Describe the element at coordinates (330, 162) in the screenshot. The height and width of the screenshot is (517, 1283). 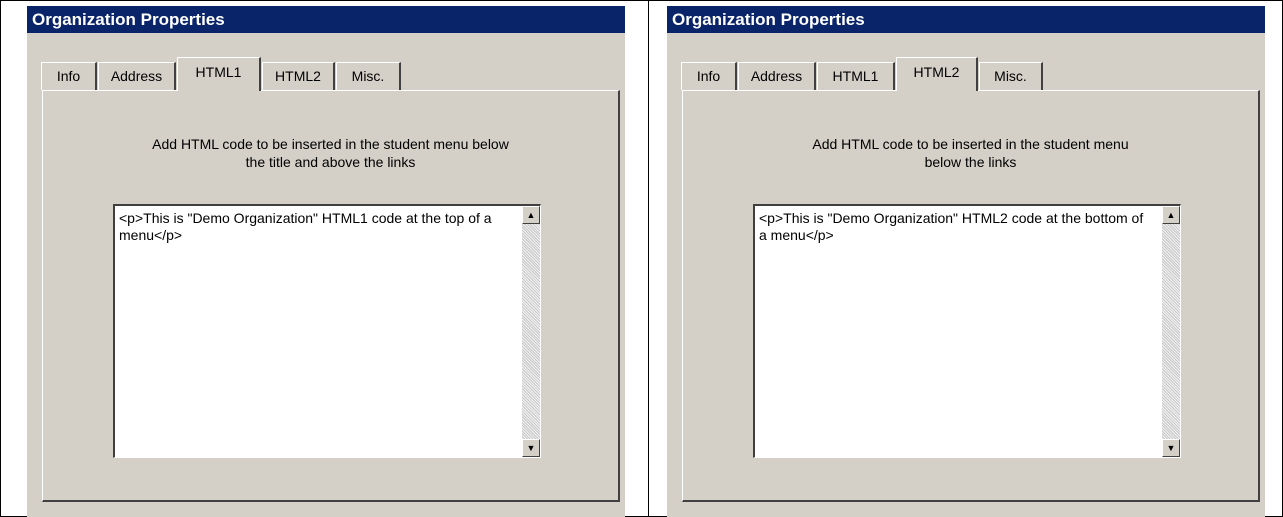
I see `instruction-line-2: the title and above the links` at that location.